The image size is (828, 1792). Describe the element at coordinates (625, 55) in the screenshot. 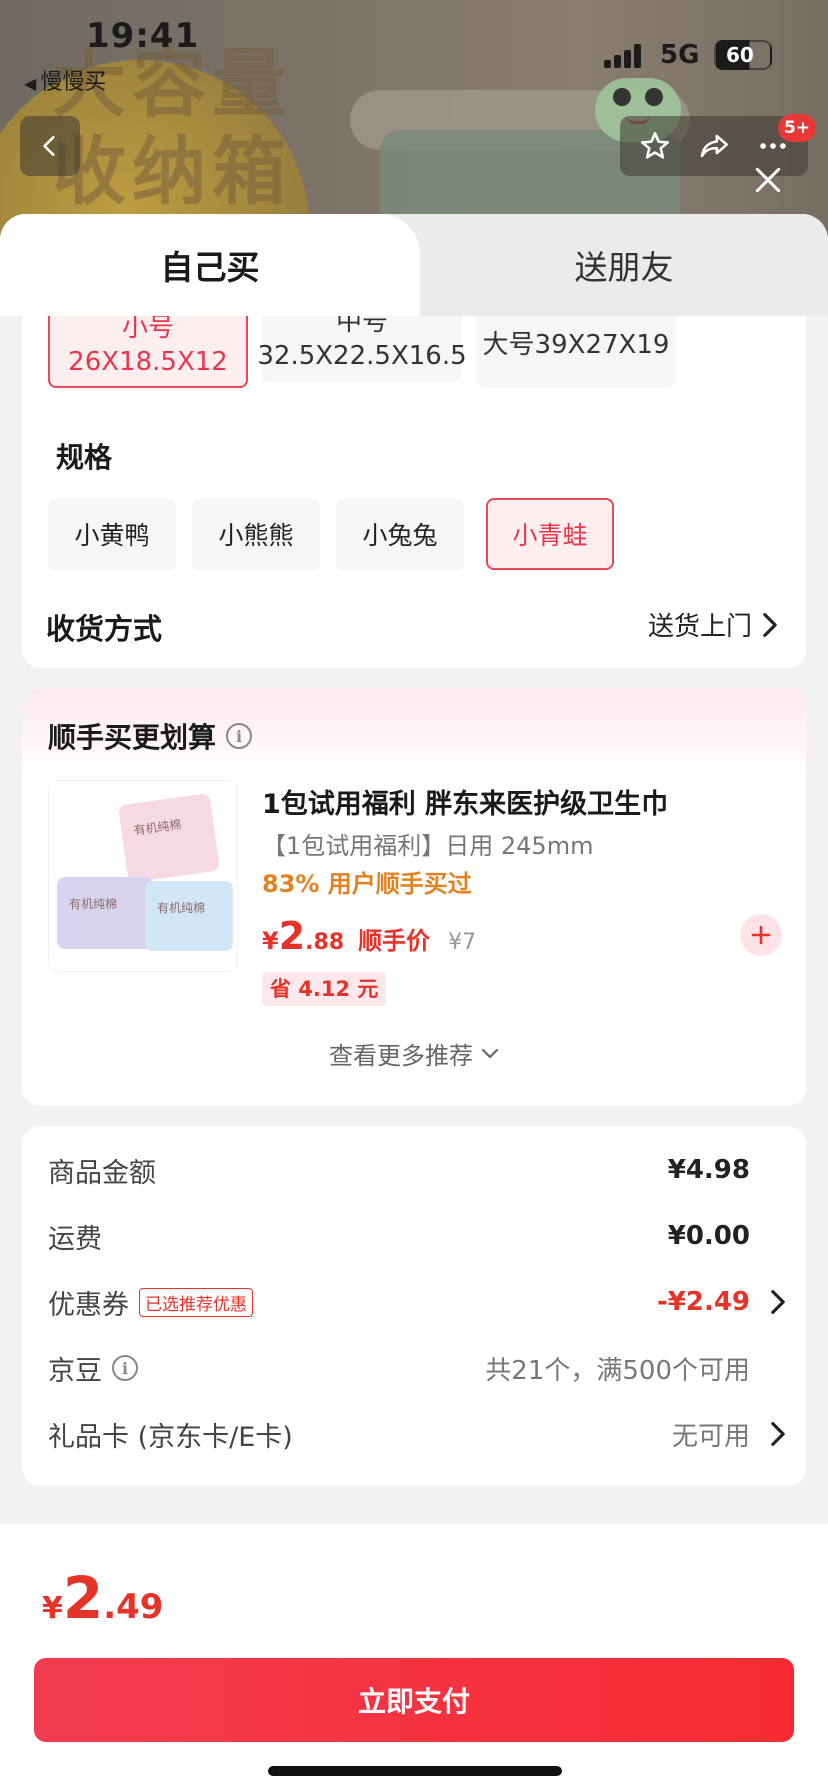

I see `signal-icon` at that location.